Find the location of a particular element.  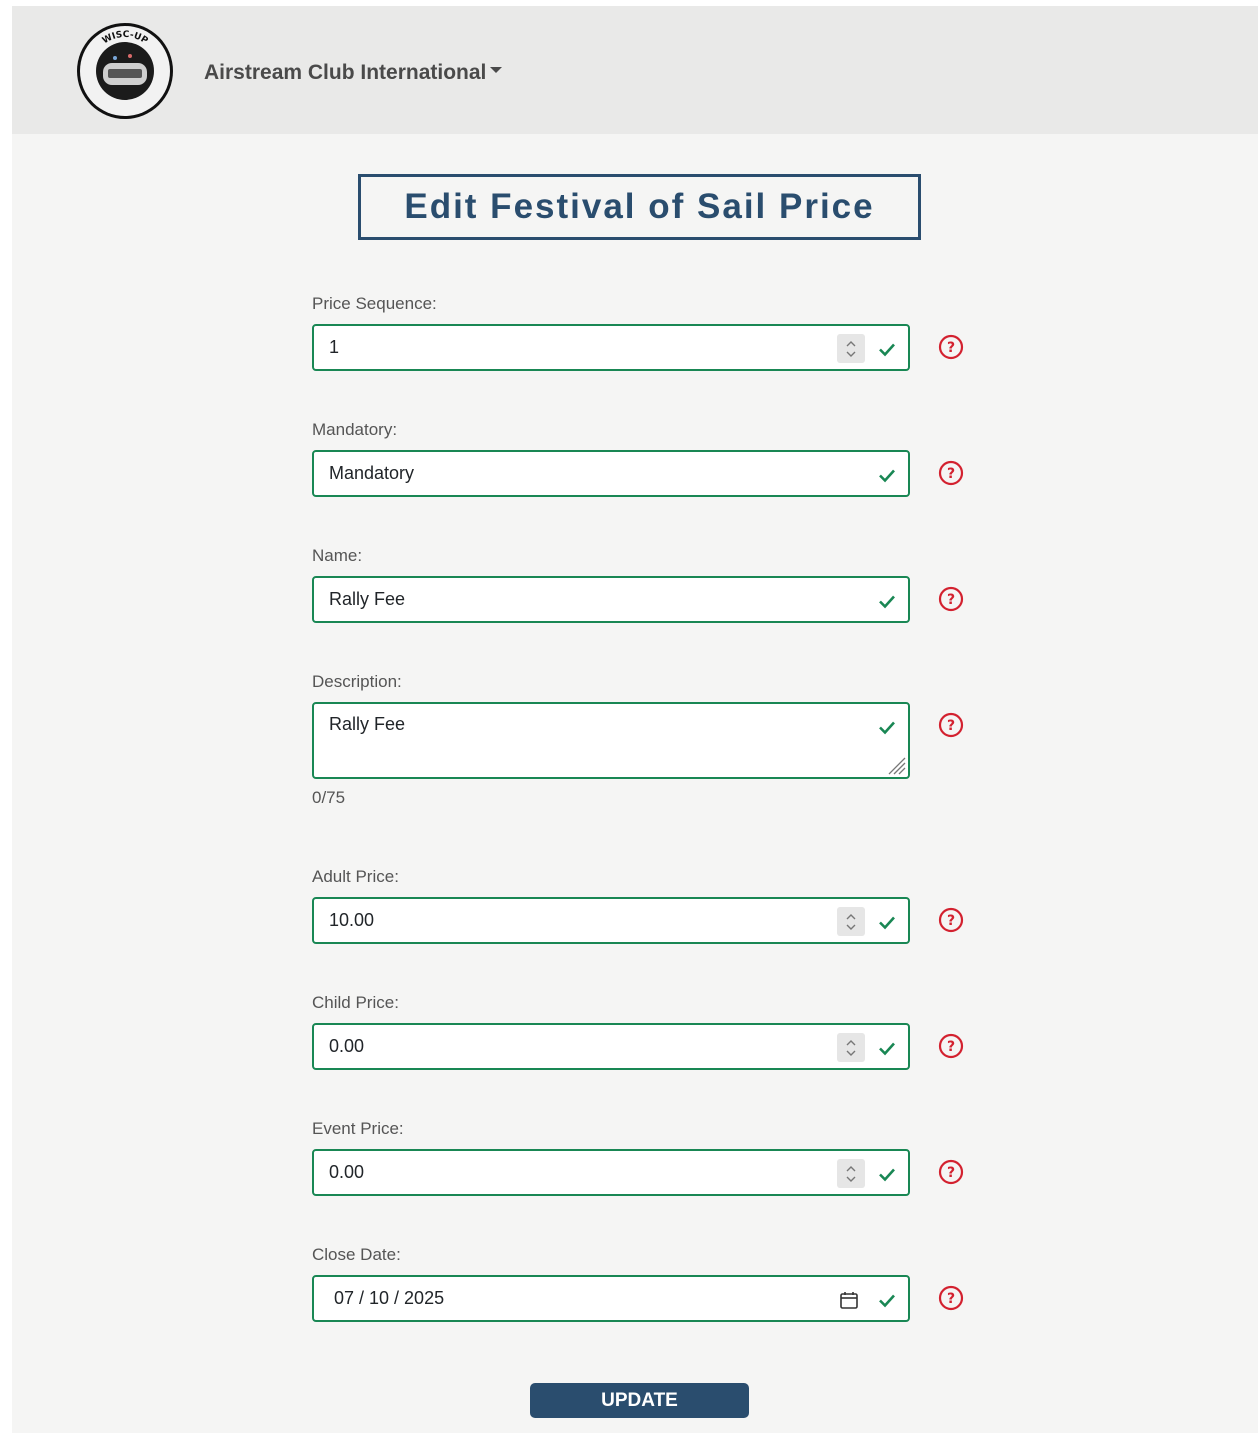

mandatory-input: Mandatory is located at coordinates (611, 473).